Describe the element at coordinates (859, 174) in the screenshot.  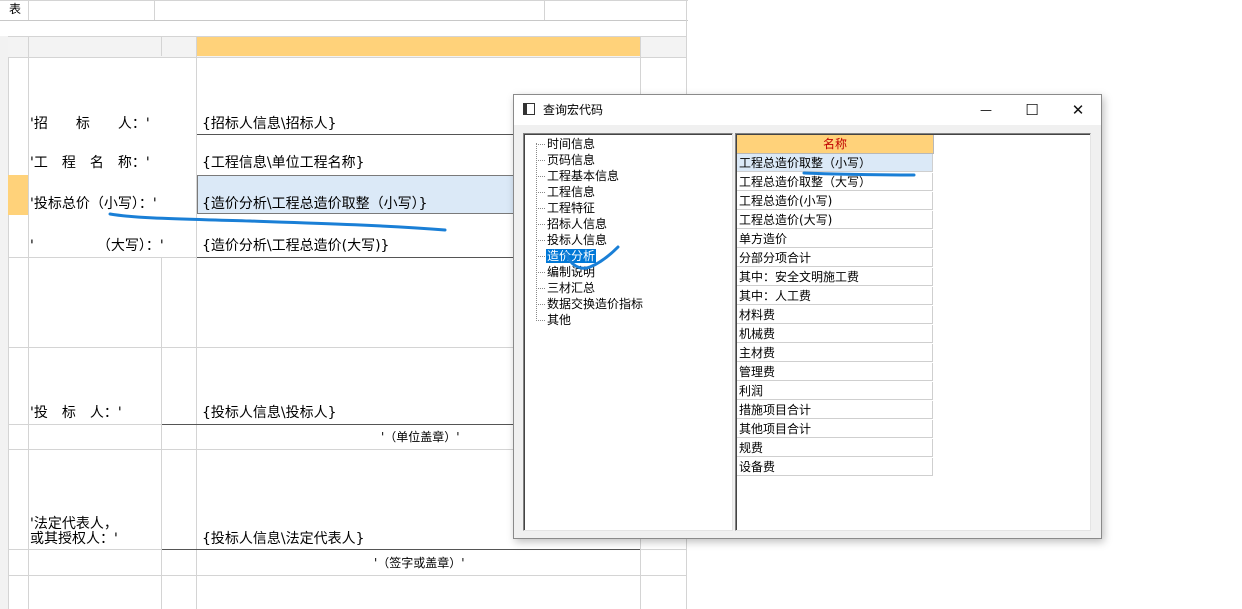
I see `pen-row-underline-stroke` at that location.